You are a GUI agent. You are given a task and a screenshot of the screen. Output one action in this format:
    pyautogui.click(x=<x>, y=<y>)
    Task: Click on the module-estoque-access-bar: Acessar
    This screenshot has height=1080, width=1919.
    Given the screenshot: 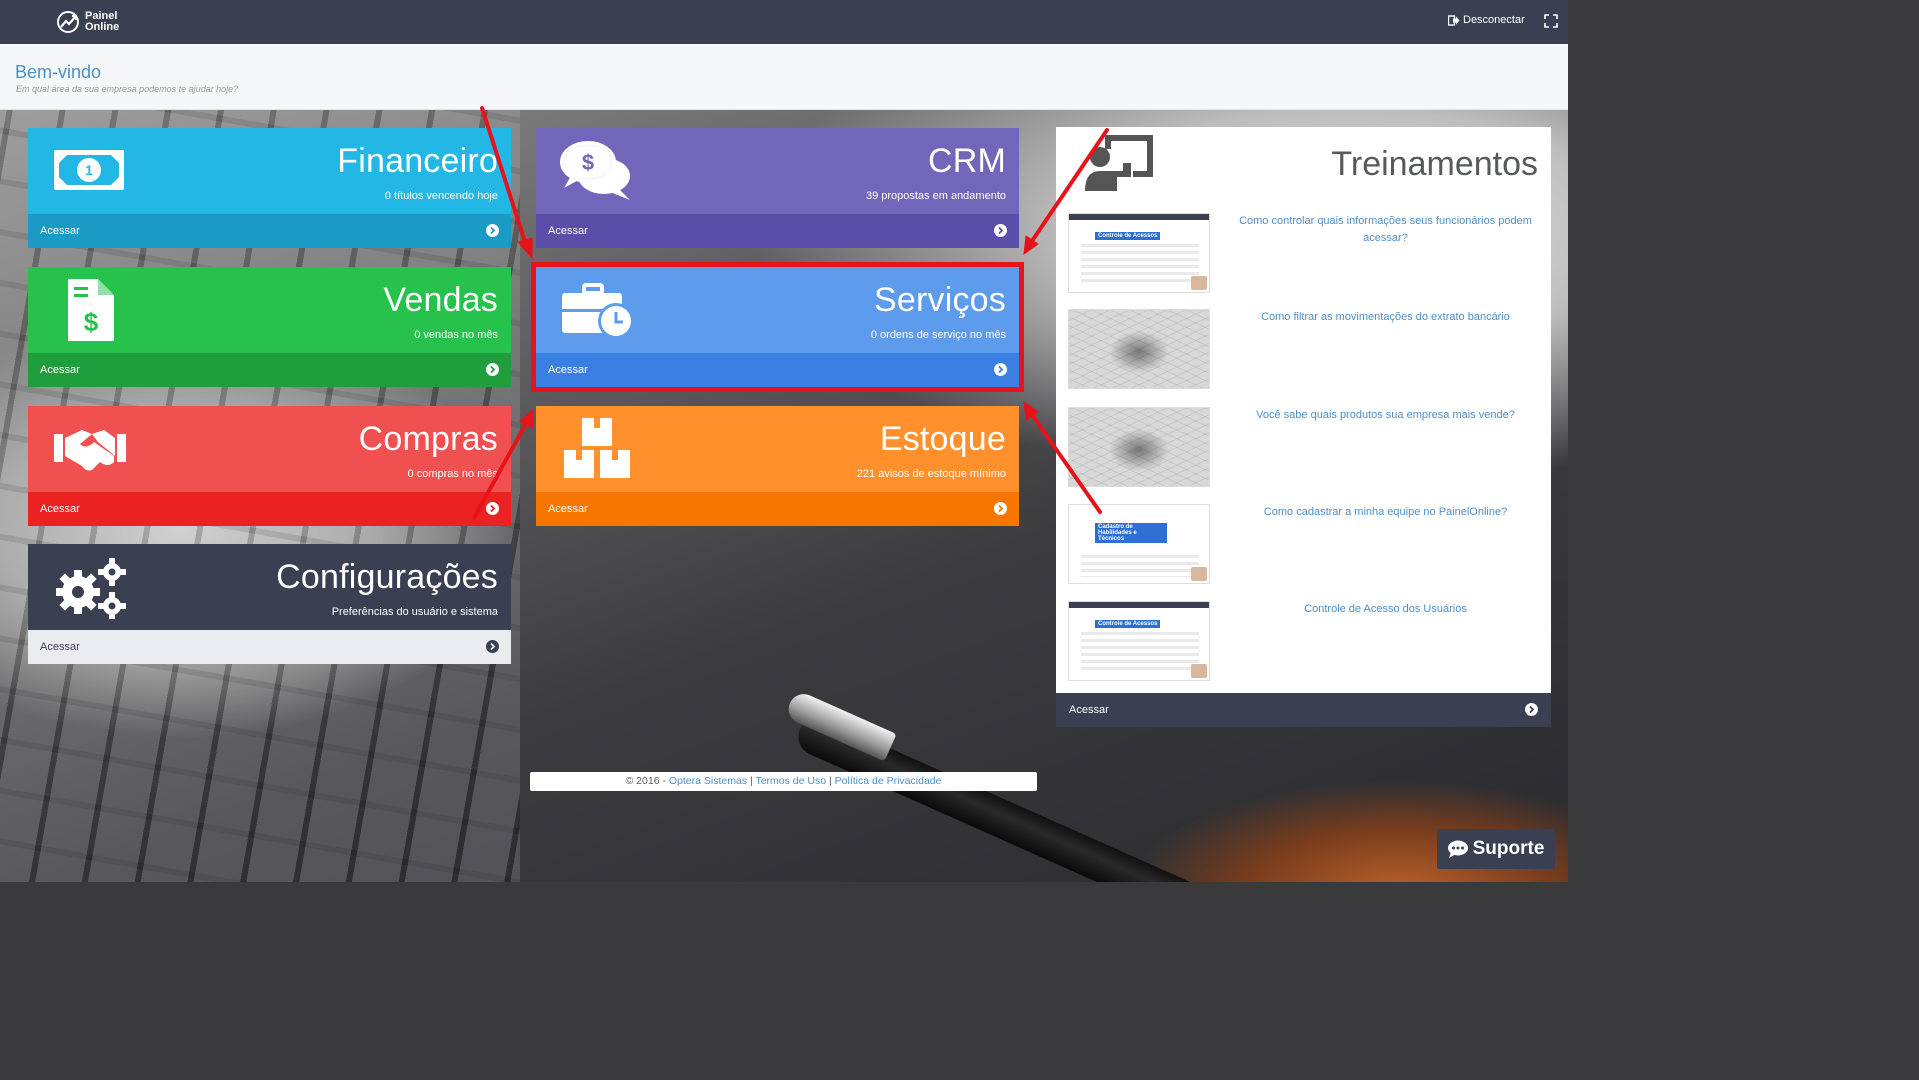 What is the action you would take?
    pyautogui.click(x=777, y=509)
    